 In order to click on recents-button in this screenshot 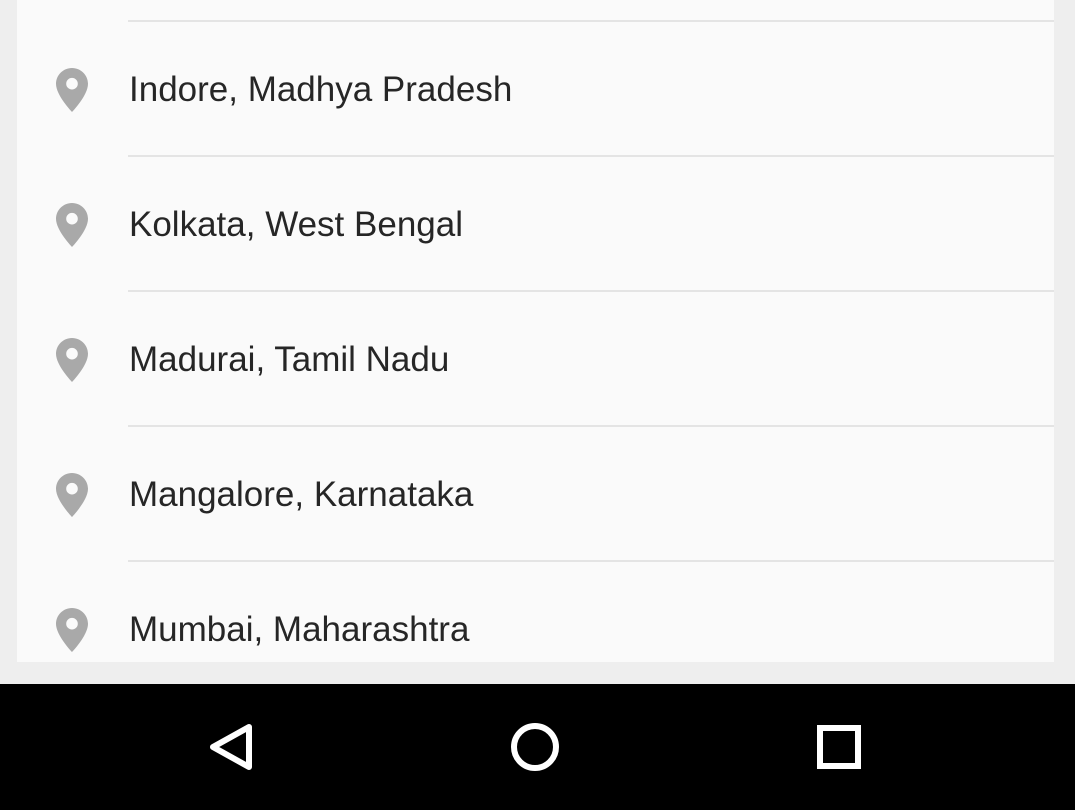, I will do `click(839, 747)`.